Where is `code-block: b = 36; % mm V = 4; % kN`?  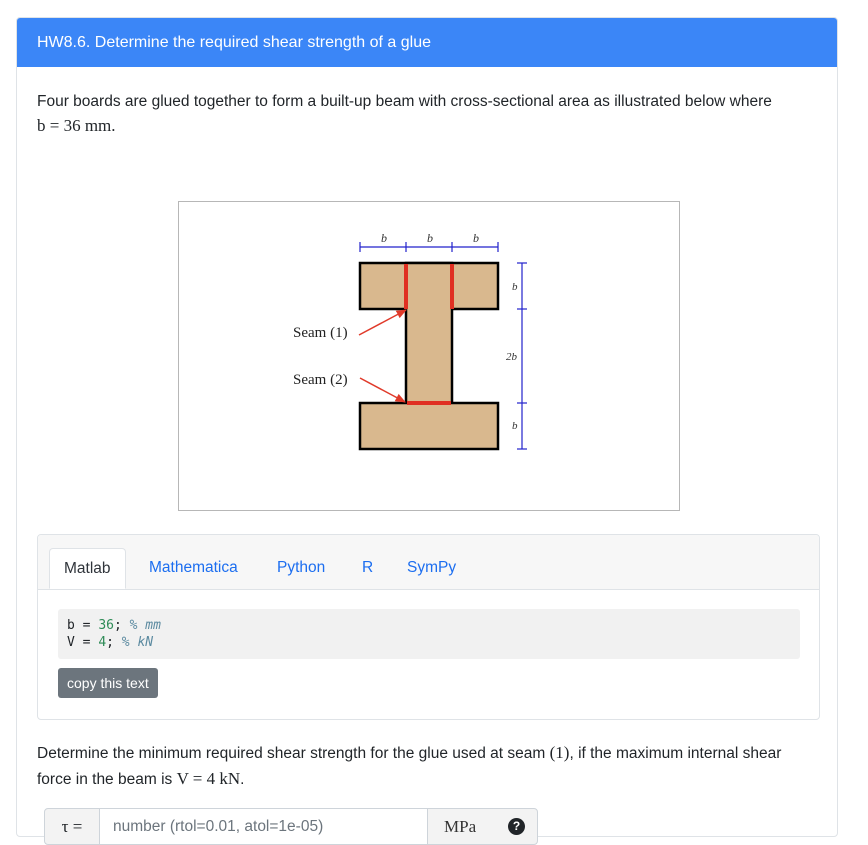
code-block: b = 36; % mm V = 4; % kN is located at coordinates (429, 634).